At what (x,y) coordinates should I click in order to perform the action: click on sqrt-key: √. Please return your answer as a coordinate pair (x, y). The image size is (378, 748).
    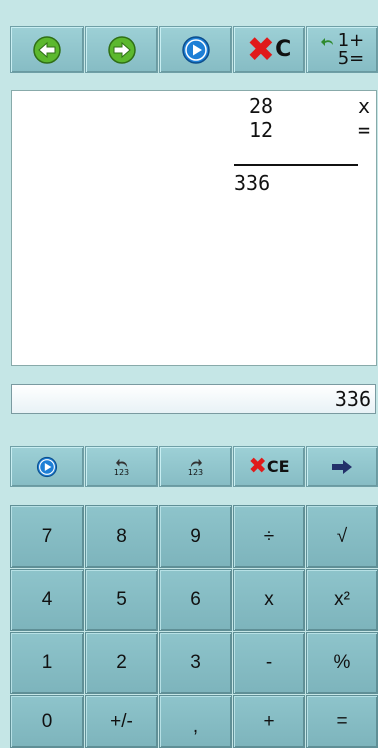
    Looking at the image, I should click on (342, 536).